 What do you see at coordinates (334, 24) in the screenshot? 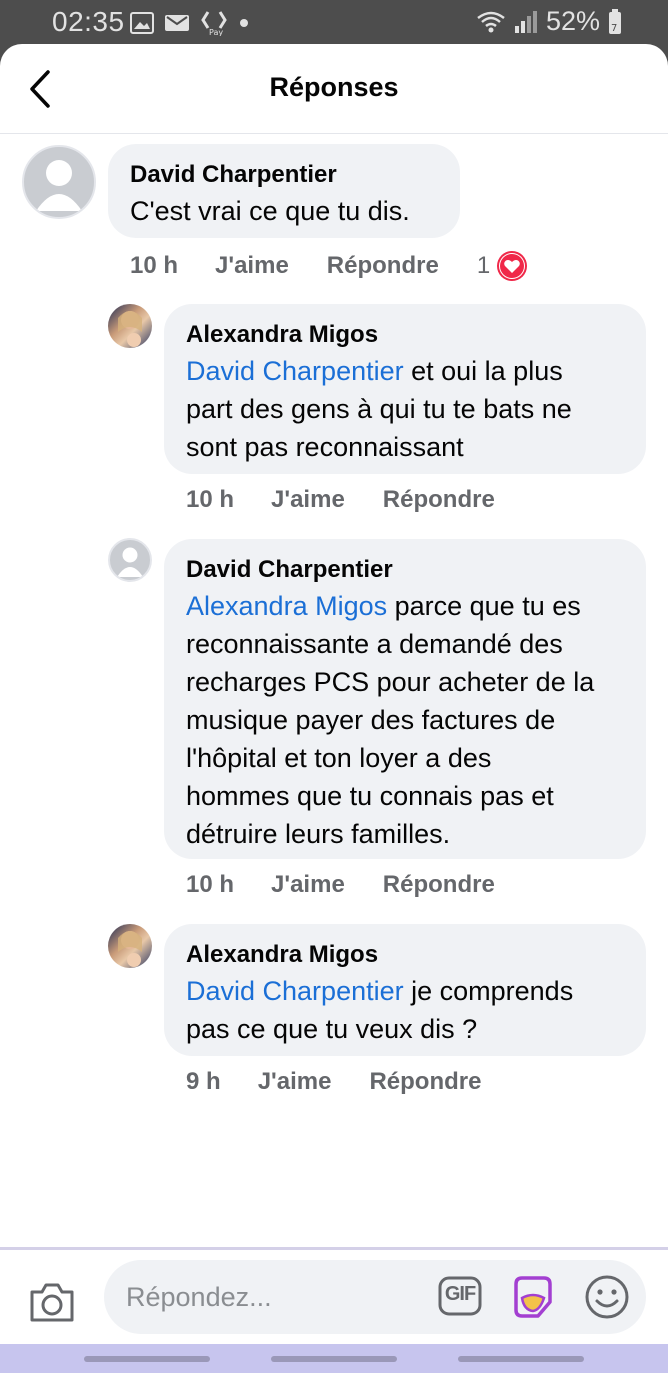
I see `status-bar: 02:35 Pay 52% 7` at bounding box center [334, 24].